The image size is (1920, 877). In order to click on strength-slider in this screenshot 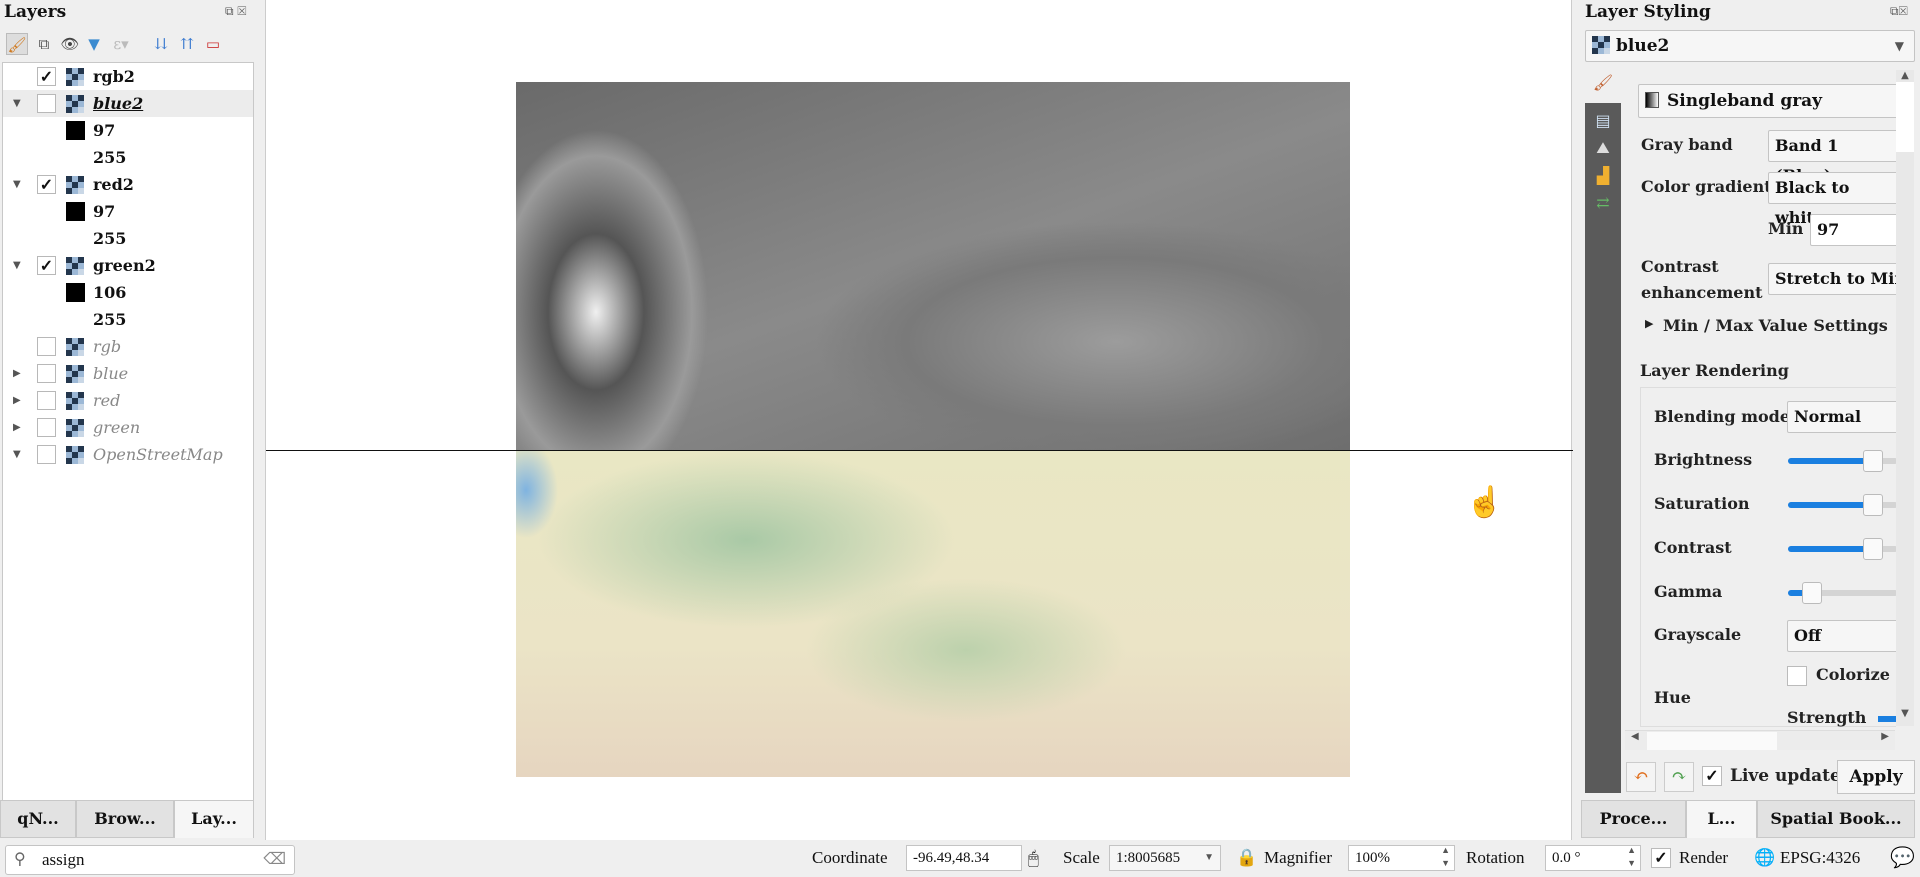, I will do `click(1887, 719)`.